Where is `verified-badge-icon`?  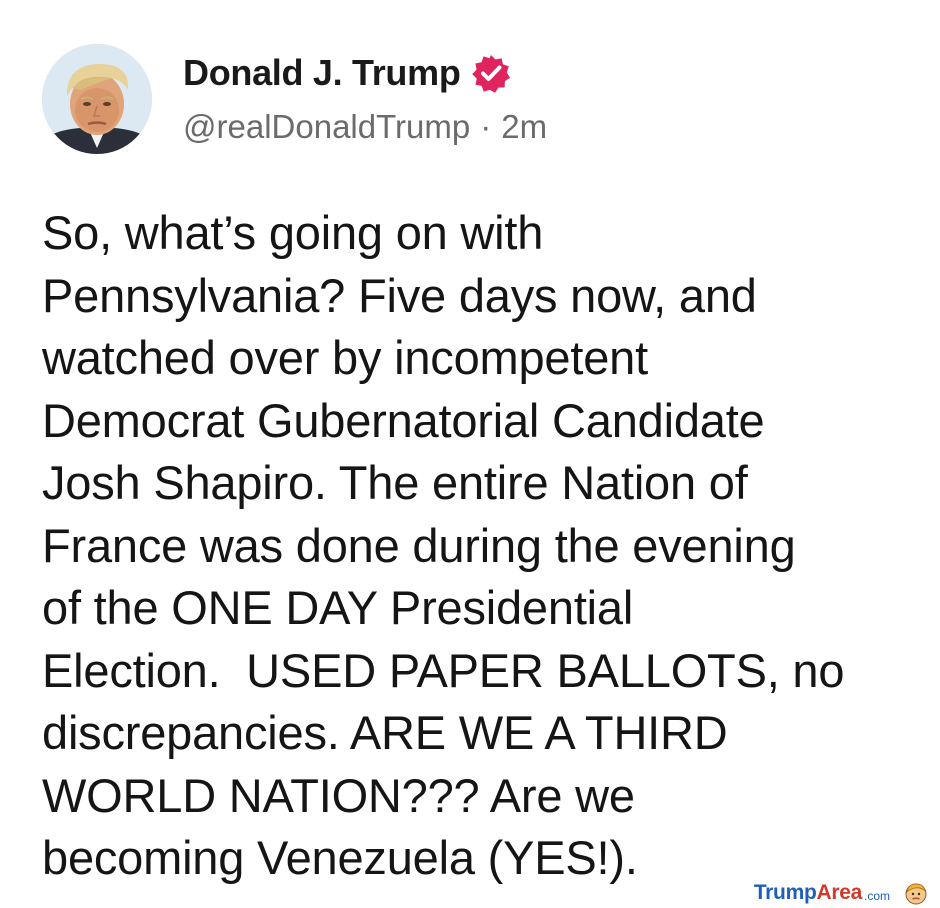
verified-badge-icon is located at coordinates (491, 73).